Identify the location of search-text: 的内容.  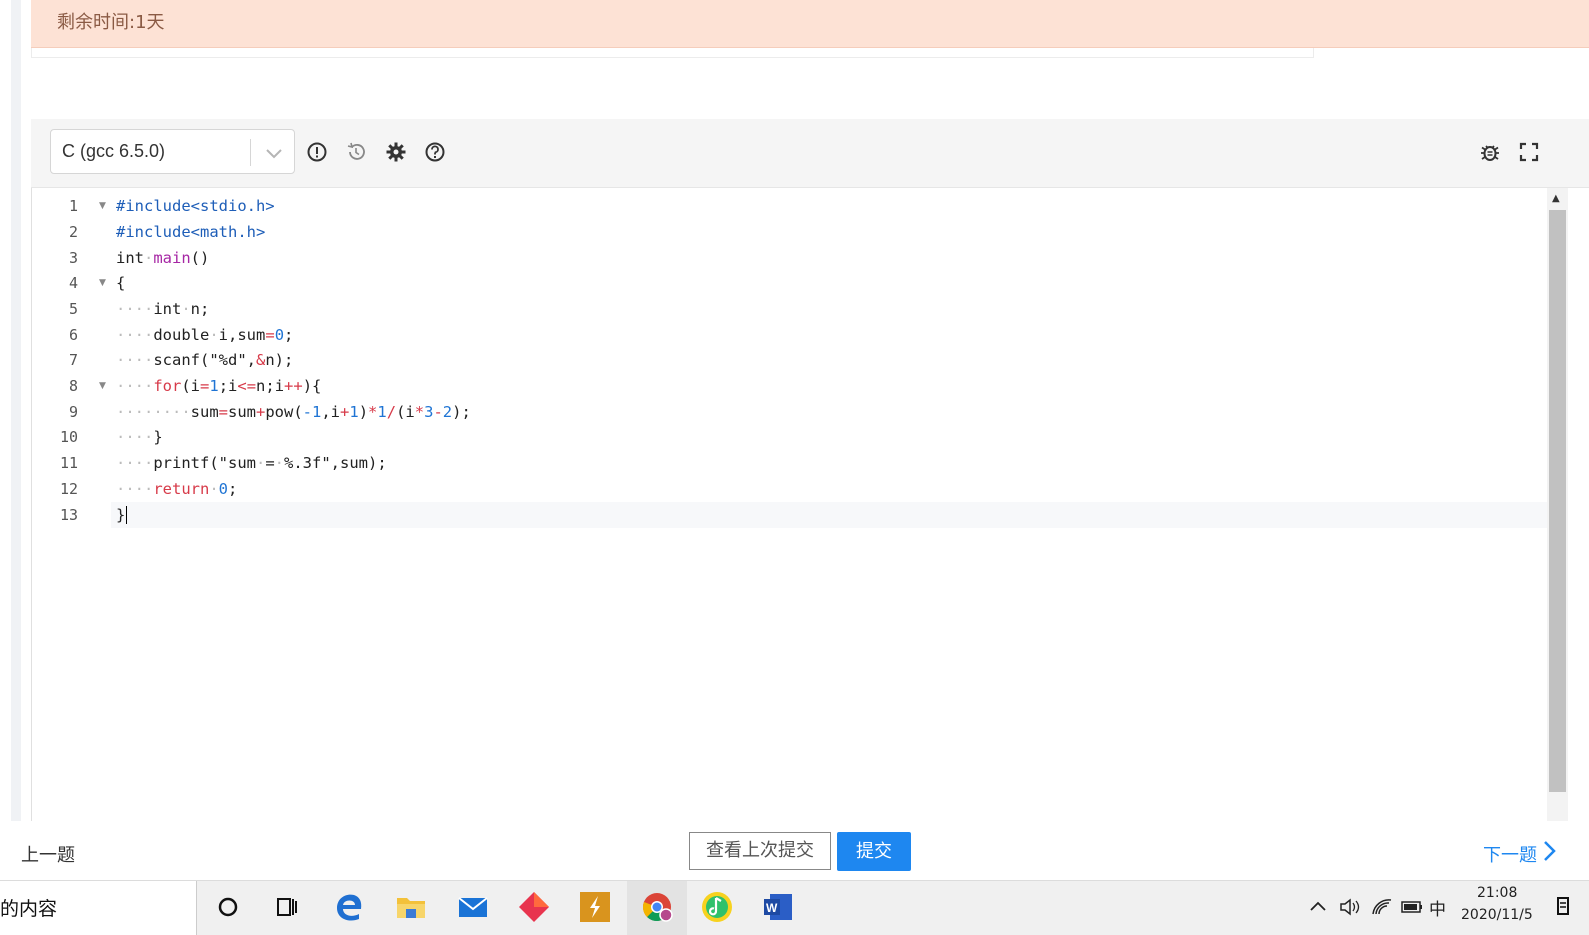
(29, 909).